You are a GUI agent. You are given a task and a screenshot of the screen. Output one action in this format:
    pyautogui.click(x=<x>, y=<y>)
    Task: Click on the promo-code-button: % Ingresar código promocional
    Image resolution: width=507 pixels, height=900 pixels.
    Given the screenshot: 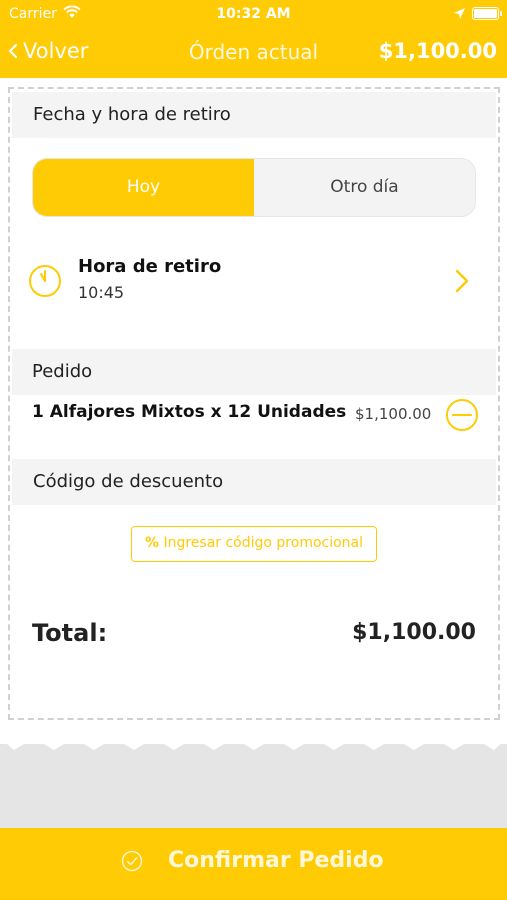 What is the action you would take?
    pyautogui.click(x=254, y=544)
    